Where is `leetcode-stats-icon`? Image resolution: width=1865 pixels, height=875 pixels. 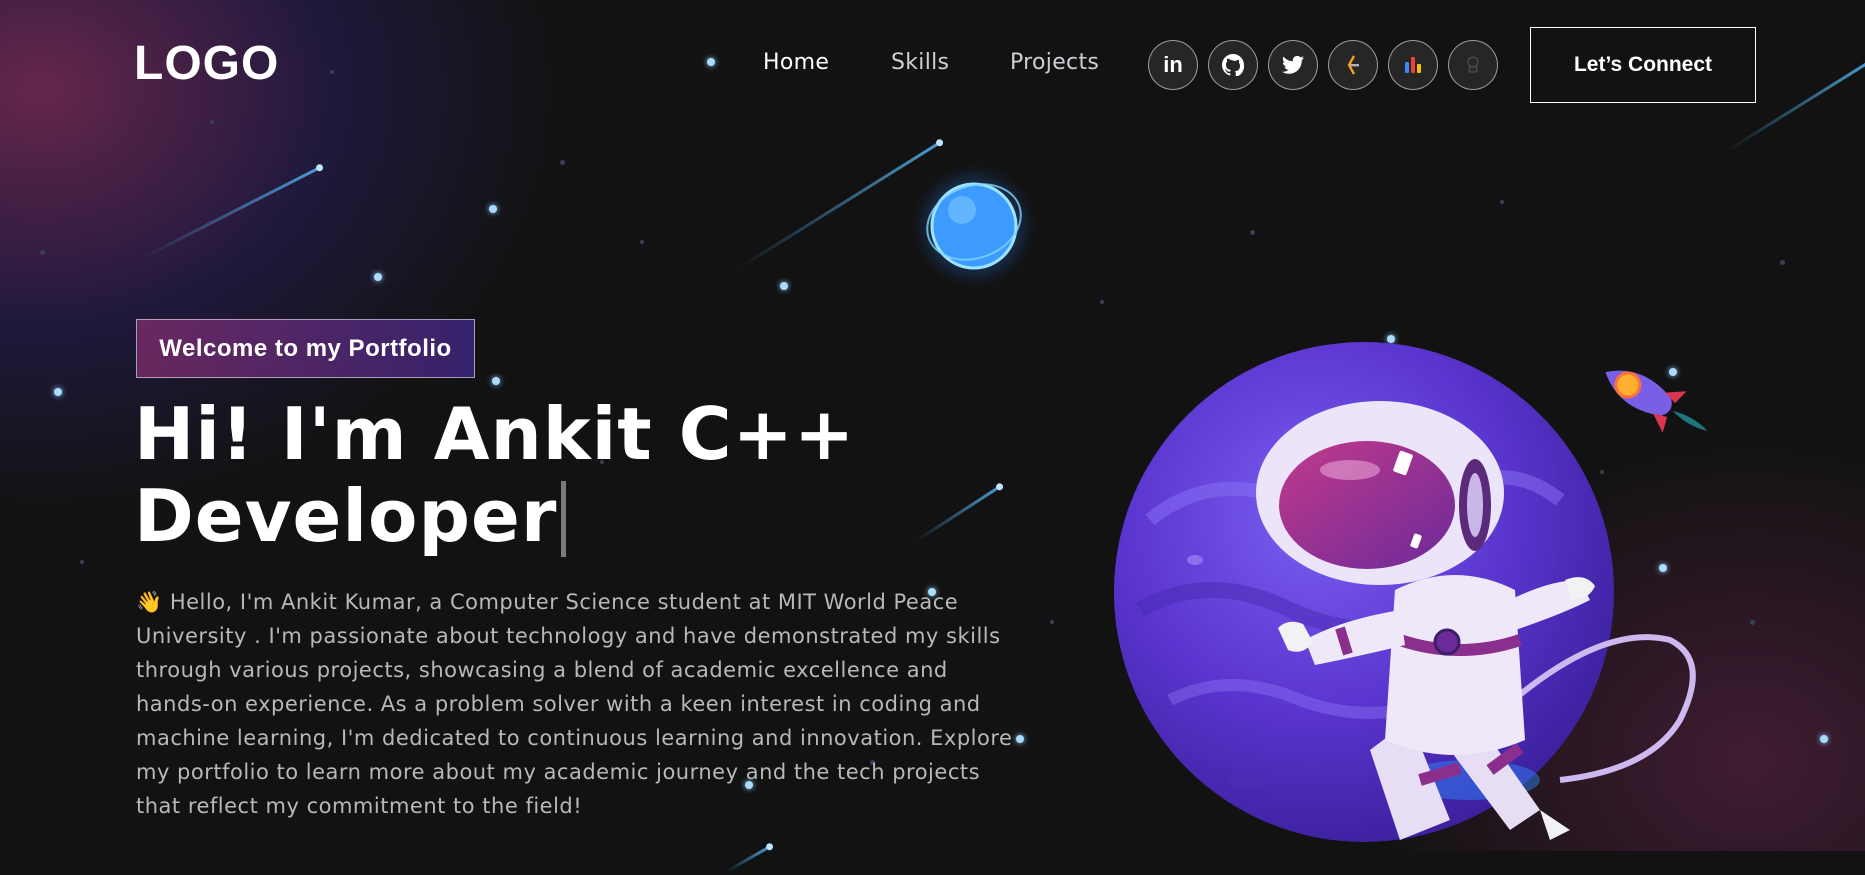
leetcode-stats-icon is located at coordinates (1413, 65).